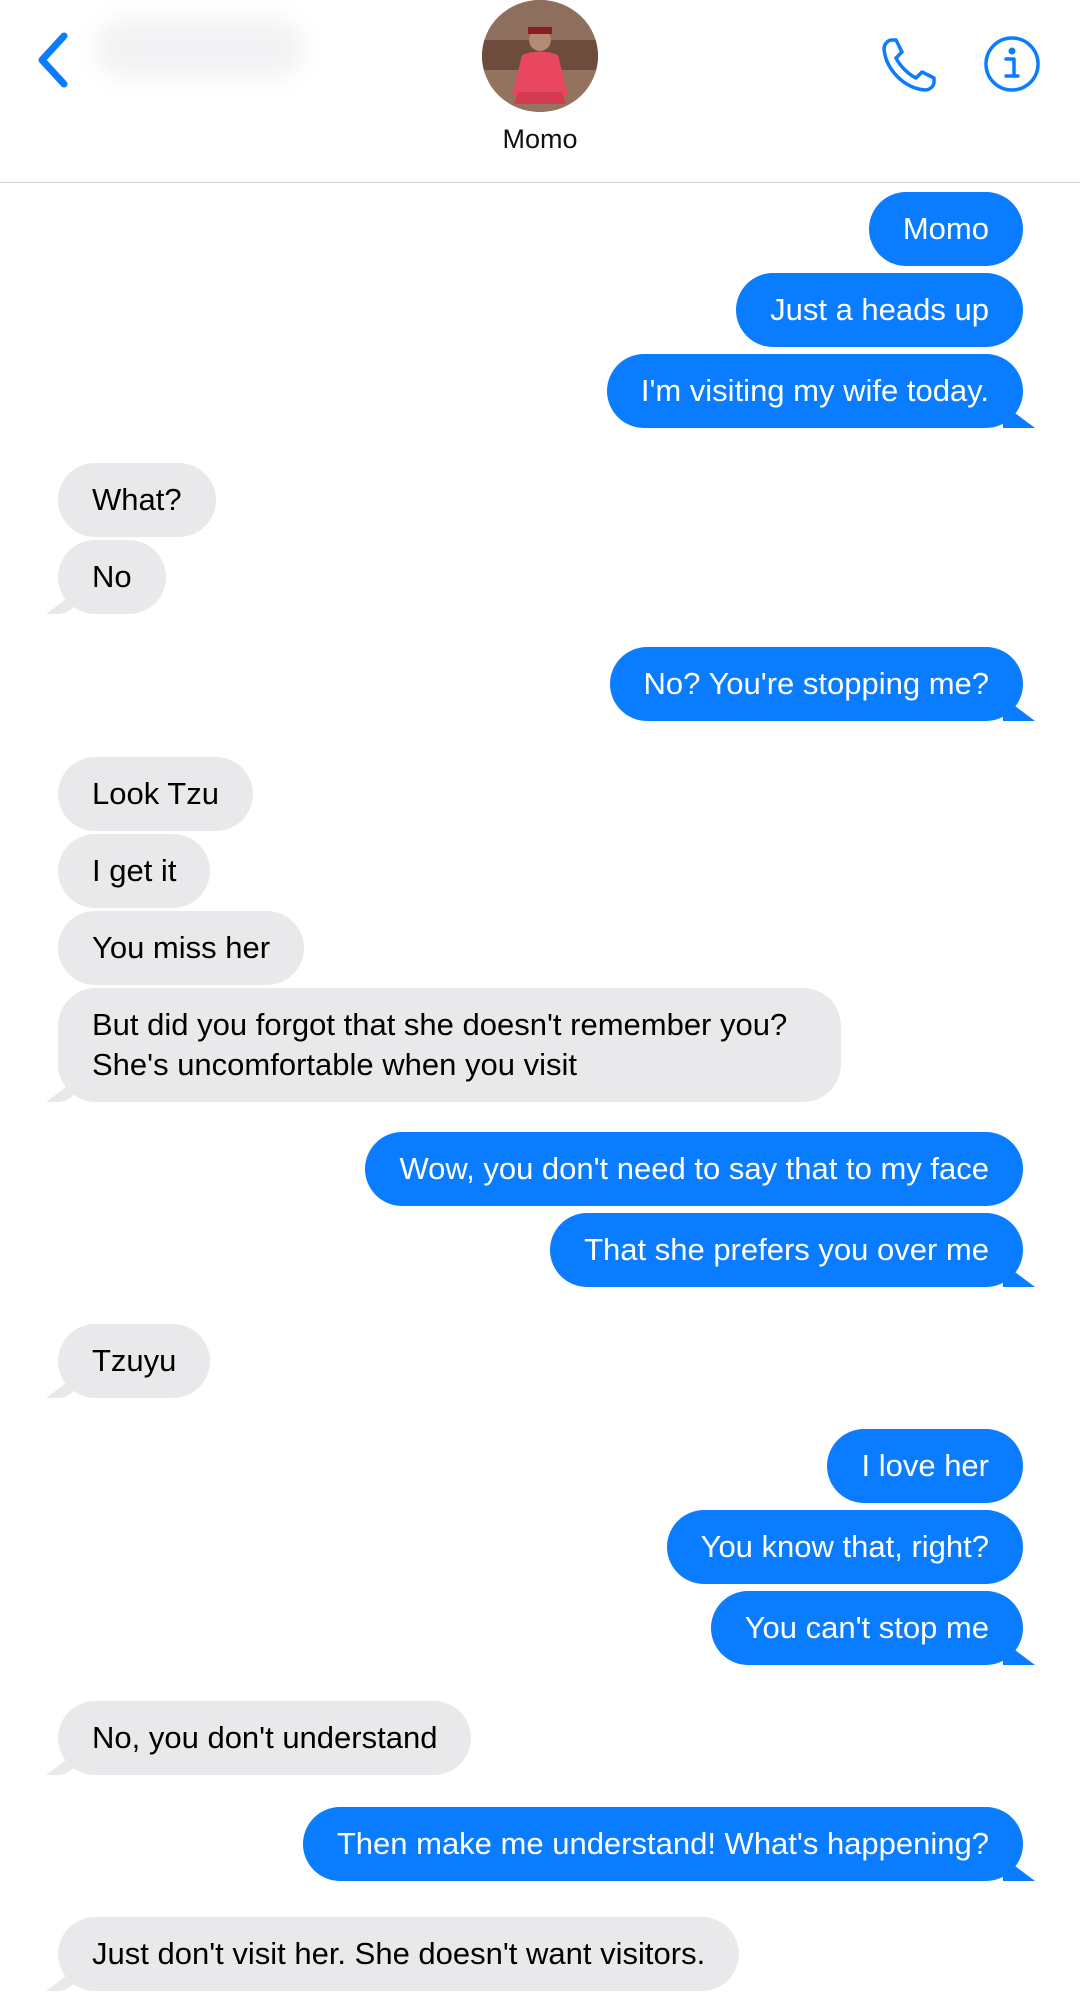 Image resolution: width=1080 pixels, height=2005 pixels. What do you see at coordinates (866, 1628) in the screenshot?
I see `sent-message: You can't stop me` at bounding box center [866, 1628].